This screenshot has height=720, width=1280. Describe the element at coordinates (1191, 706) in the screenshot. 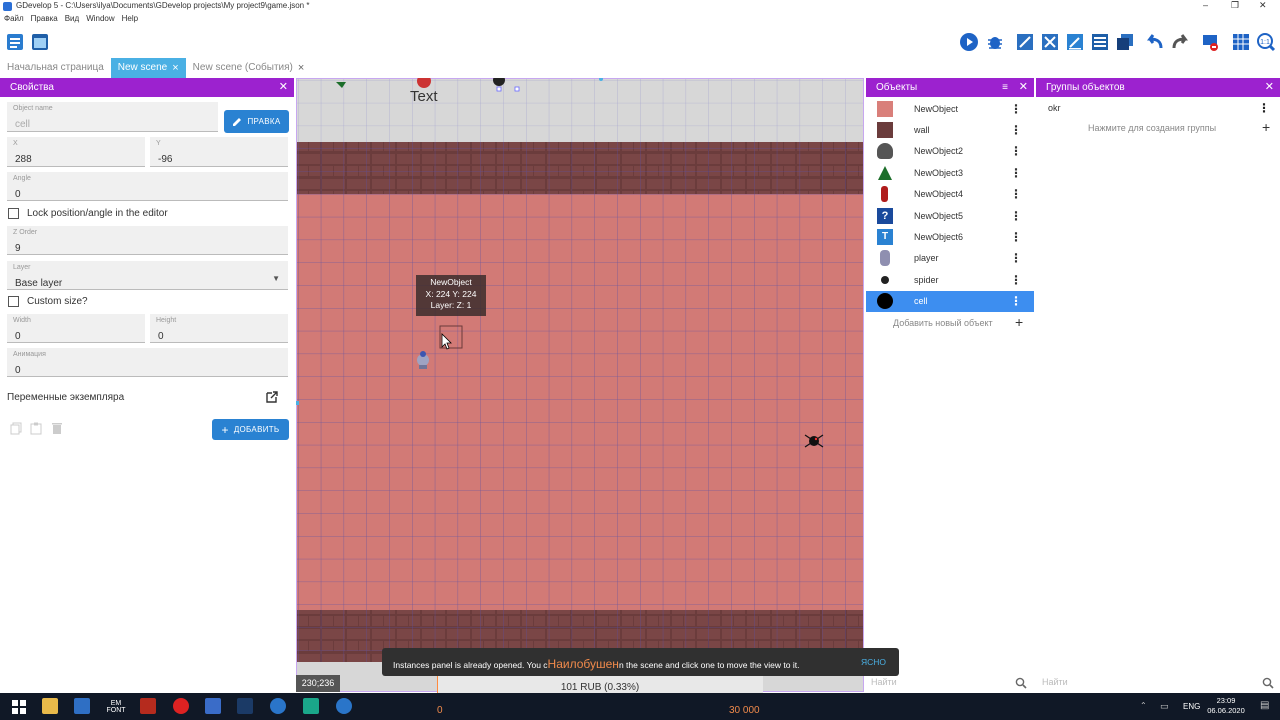

I see `language-indicator: ENG` at that location.